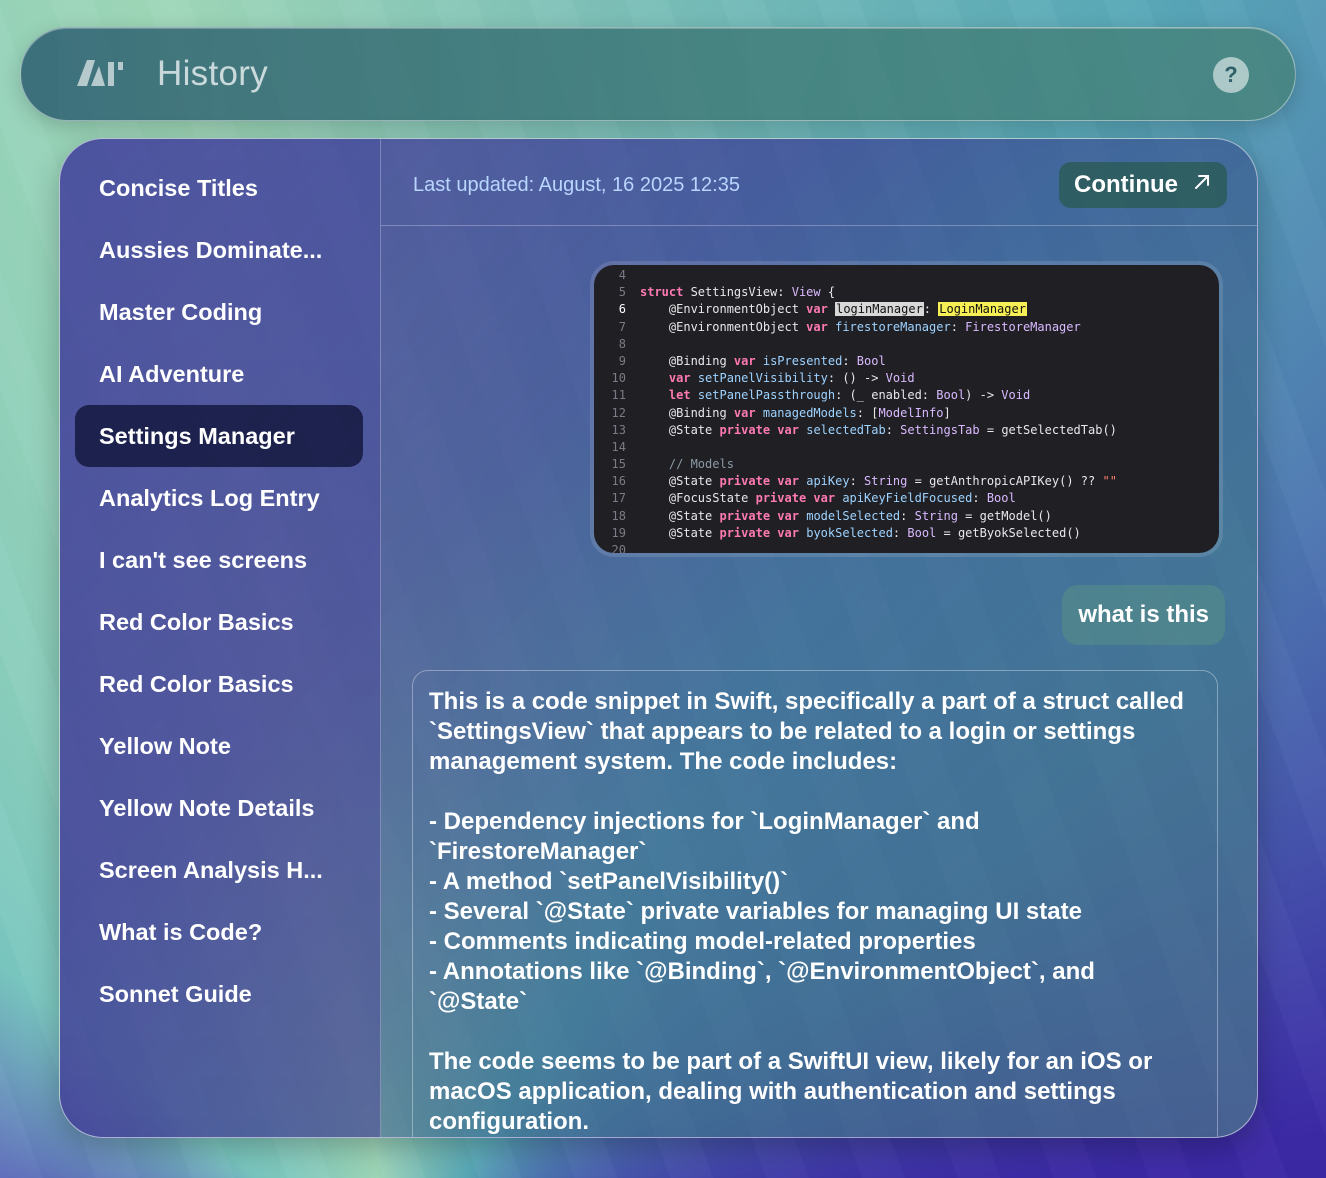  Describe the element at coordinates (687, 464) in the screenshot. I see `code-text: // Models` at that location.